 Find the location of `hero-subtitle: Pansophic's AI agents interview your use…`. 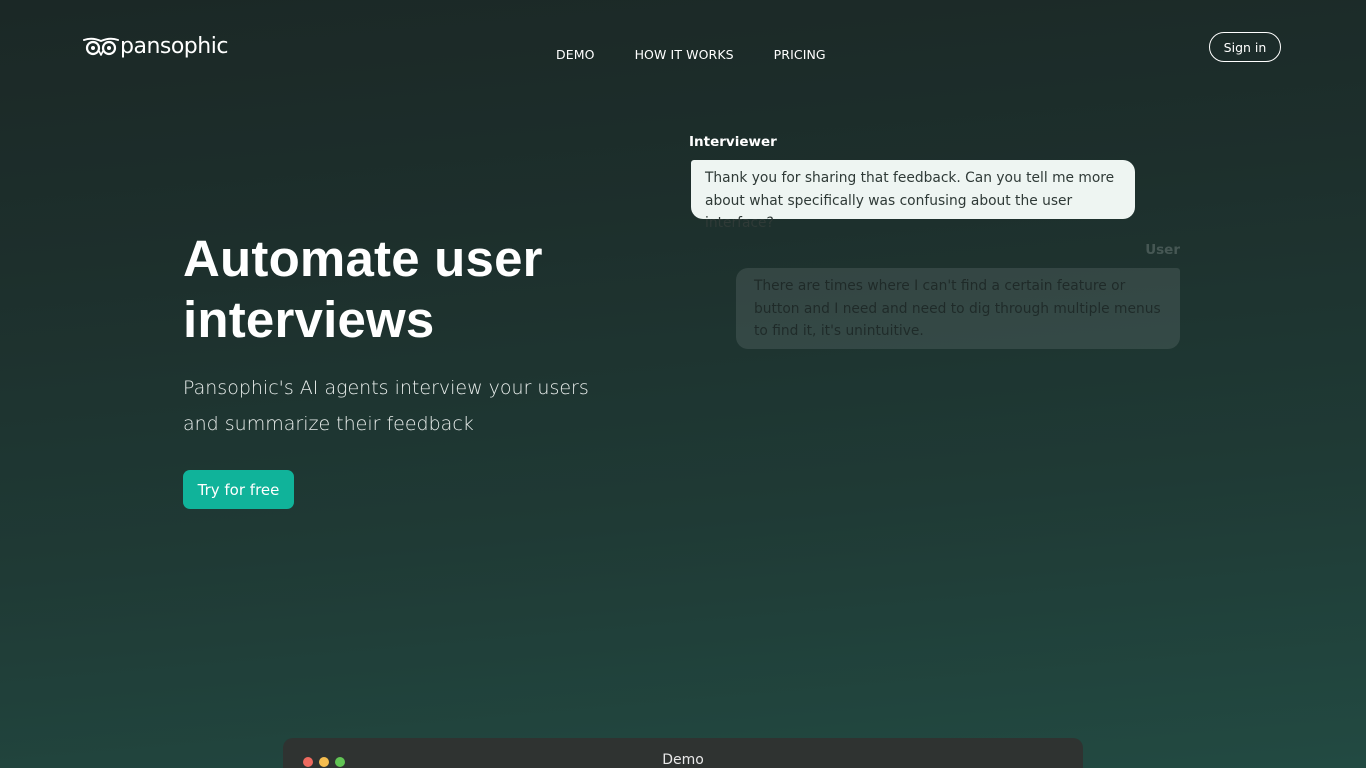

hero-subtitle: Pansophic's AI agents interview your use… is located at coordinates (386, 406).